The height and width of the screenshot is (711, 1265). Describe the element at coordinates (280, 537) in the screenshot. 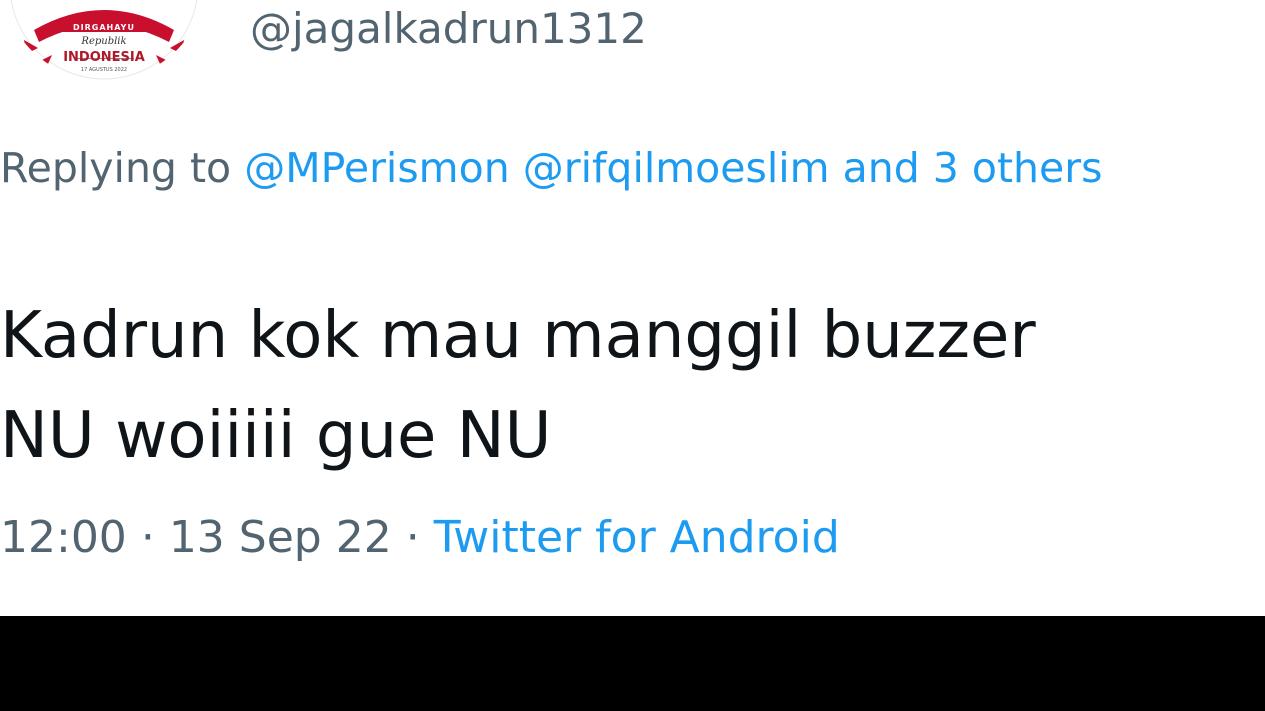

I see `tweet-date: 13 Sep 22` at that location.